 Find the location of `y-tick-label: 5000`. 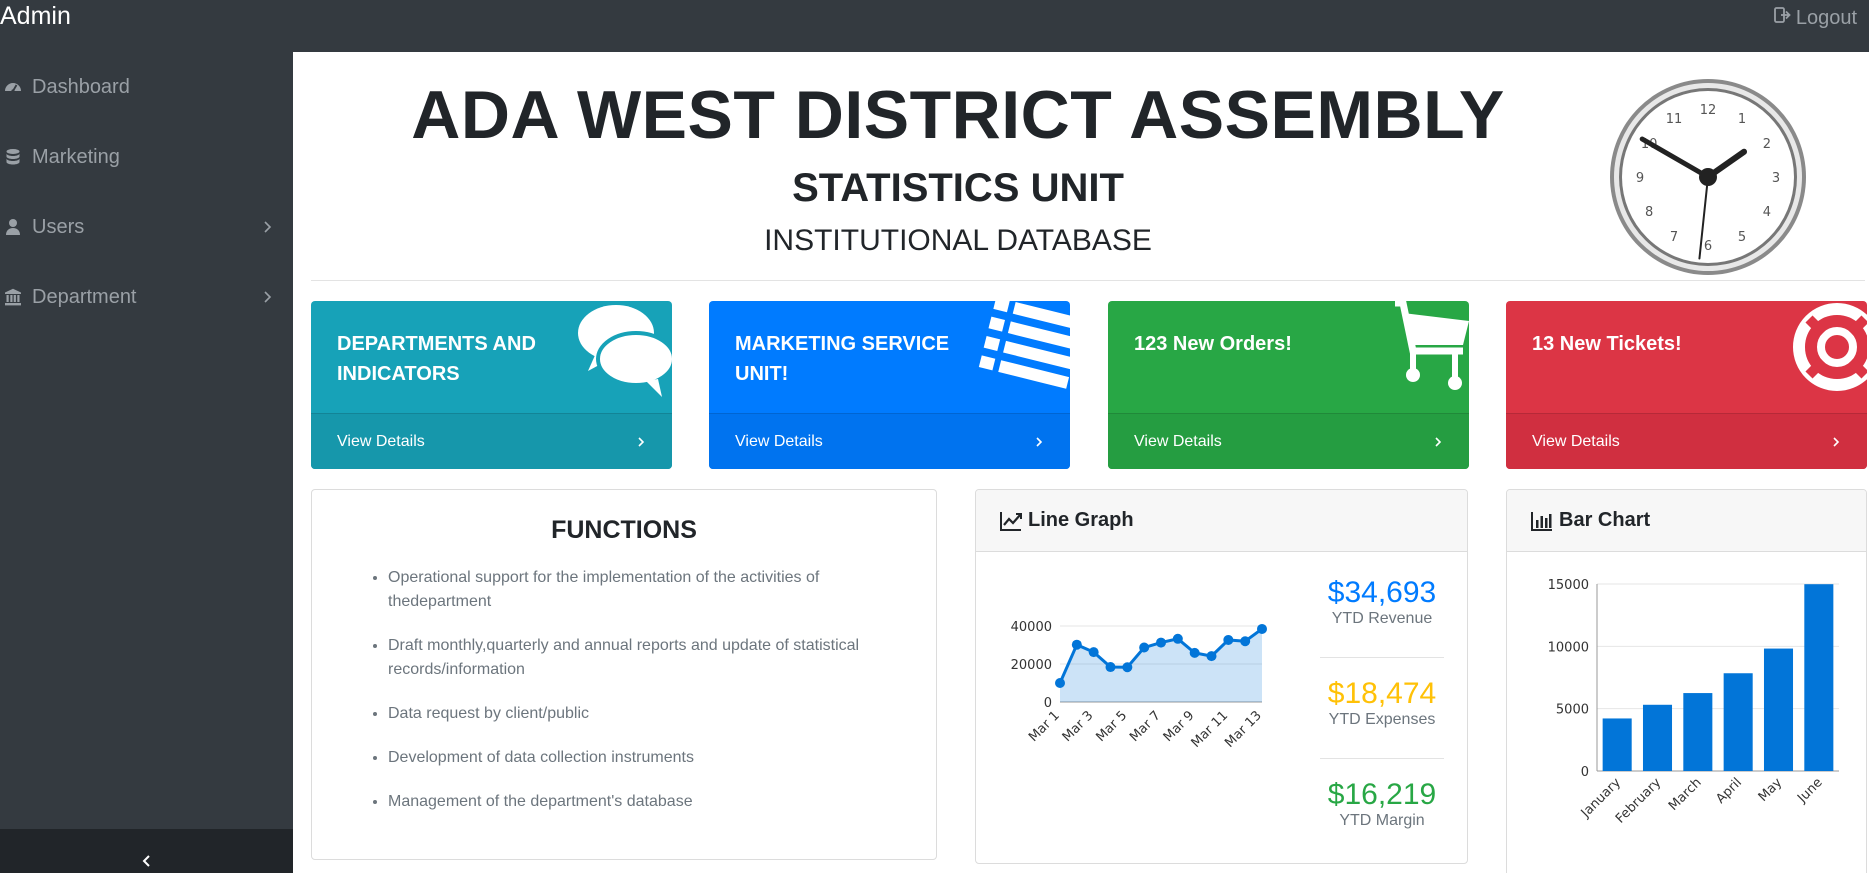

y-tick-label: 5000 is located at coordinates (1572, 710).